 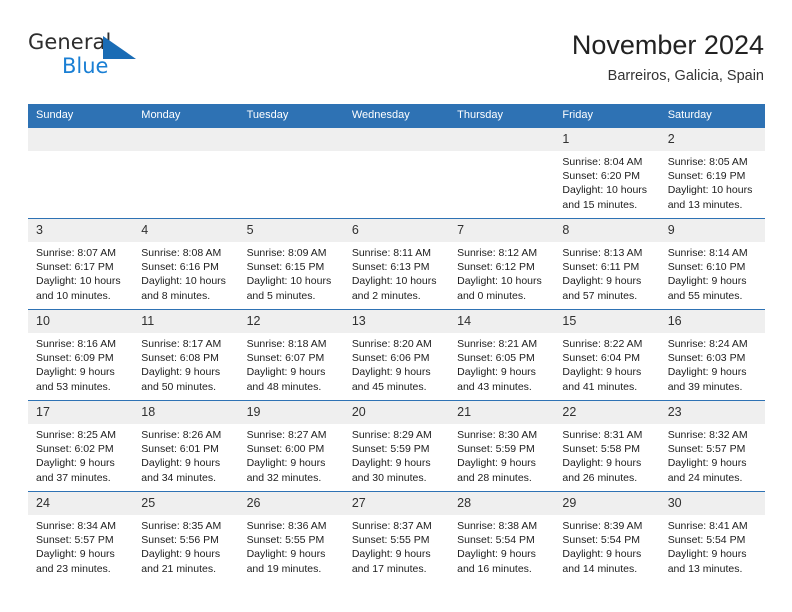 What do you see at coordinates (178, 386) in the screenshot?
I see `daylight-line-2: and 50 minutes.` at bounding box center [178, 386].